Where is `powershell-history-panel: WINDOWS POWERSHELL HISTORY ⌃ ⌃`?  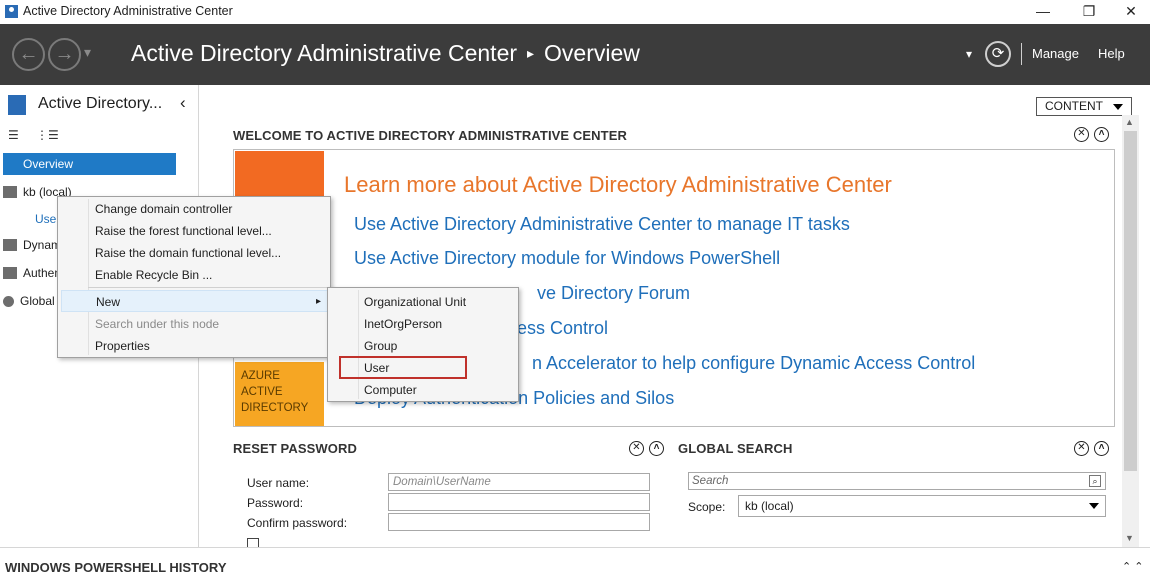 powershell-history-panel: WINDOWS POWERSHELL HISTORY ⌃ ⌃ is located at coordinates (575, 562).